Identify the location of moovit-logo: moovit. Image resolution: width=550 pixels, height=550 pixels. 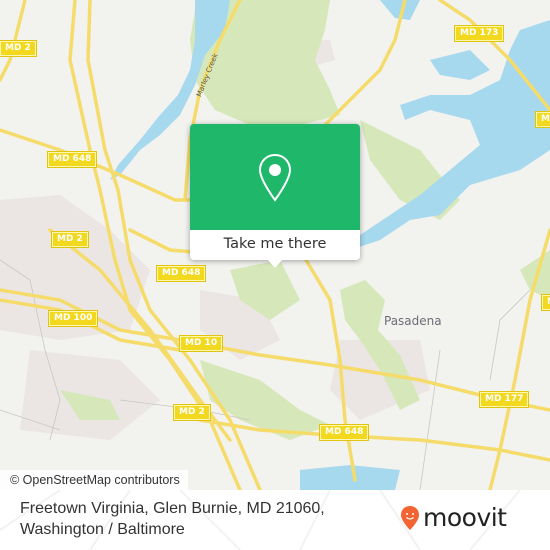
(453, 518).